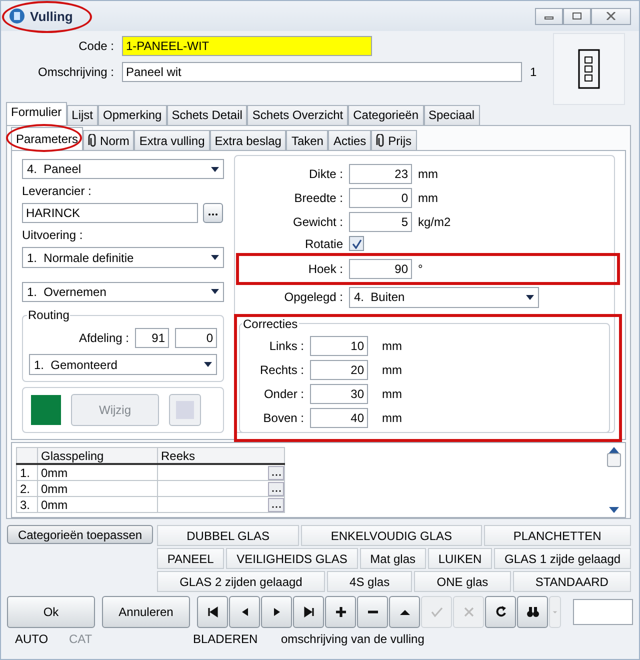  What do you see at coordinates (339, 418) in the screenshot?
I see `number-field: 40` at bounding box center [339, 418].